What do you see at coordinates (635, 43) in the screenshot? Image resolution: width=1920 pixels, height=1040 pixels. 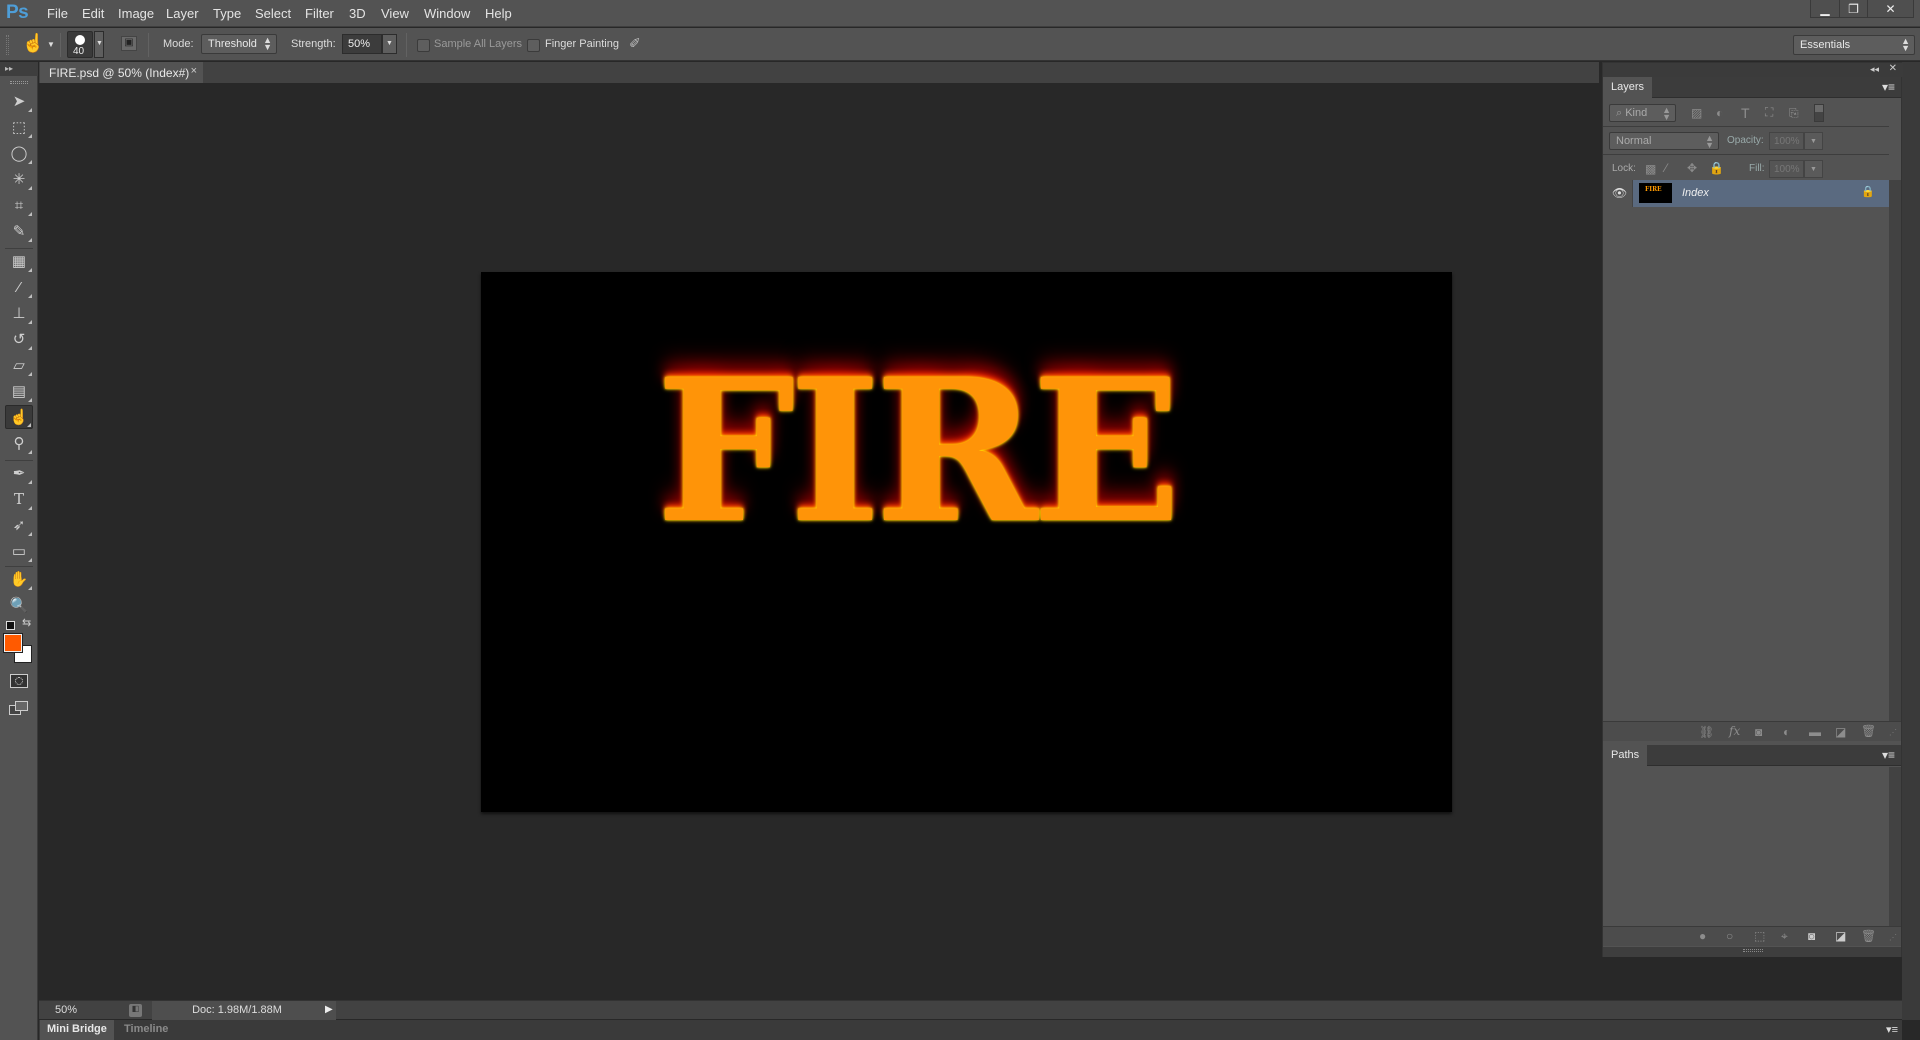 I see `pressure-brush-icon: ✐` at bounding box center [635, 43].